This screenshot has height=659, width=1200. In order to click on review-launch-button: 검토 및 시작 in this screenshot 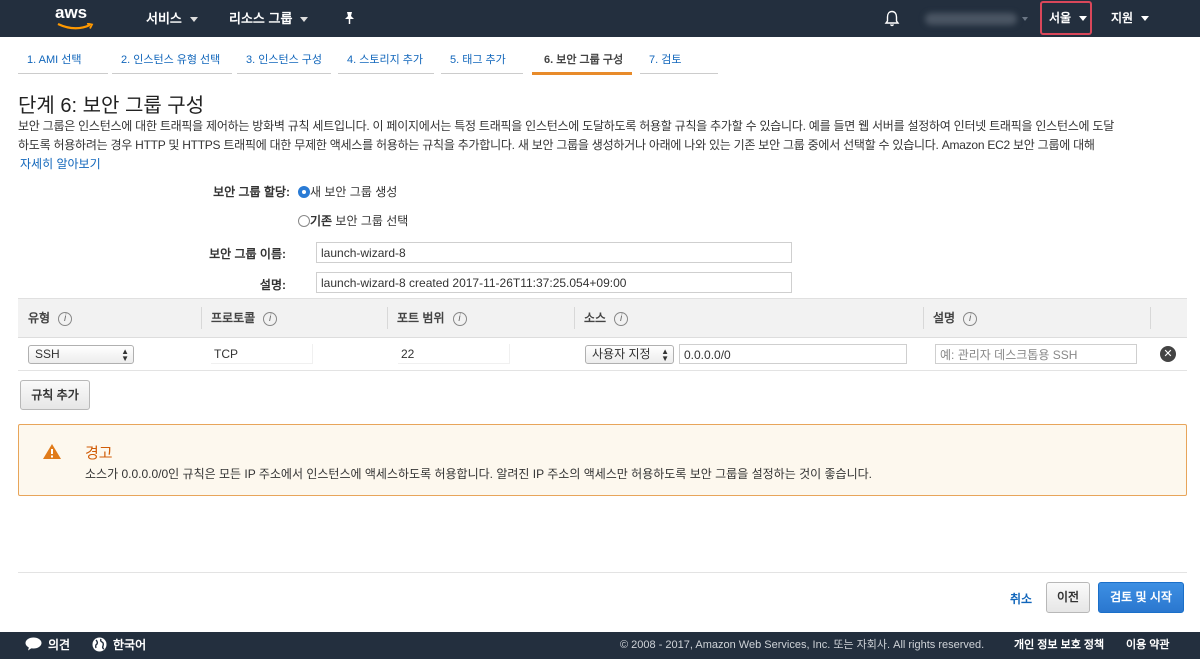, I will do `click(1141, 597)`.